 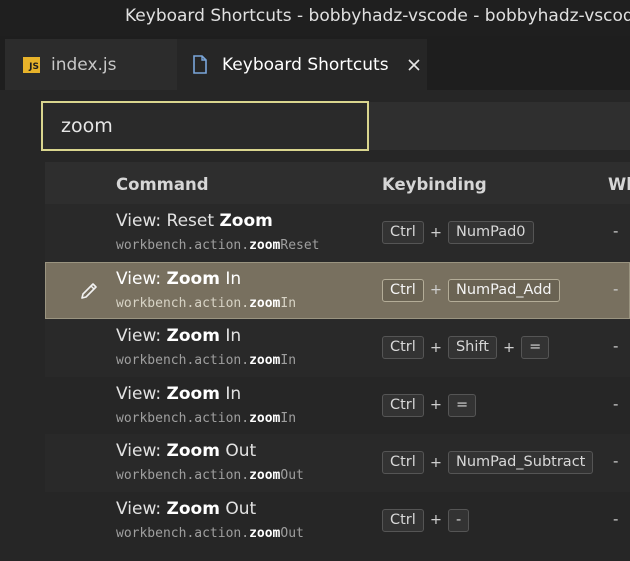 What do you see at coordinates (168, 221) in the screenshot?
I see `command-title-text: View: Reset` at bounding box center [168, 221].